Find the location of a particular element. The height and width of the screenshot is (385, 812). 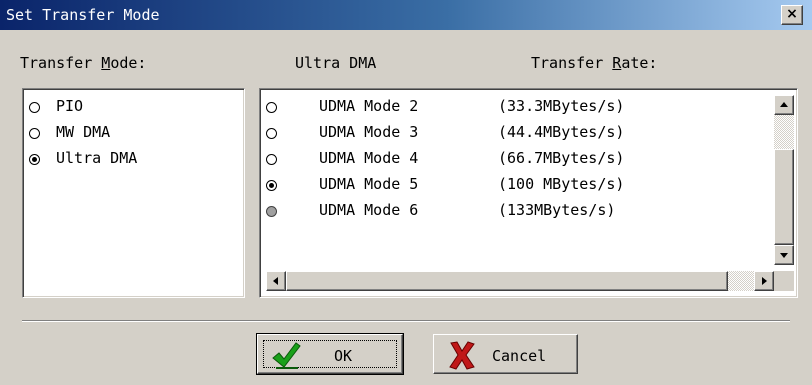

udma-mode-label: UDMA Mode 5 is located at coordinates (369, 184).